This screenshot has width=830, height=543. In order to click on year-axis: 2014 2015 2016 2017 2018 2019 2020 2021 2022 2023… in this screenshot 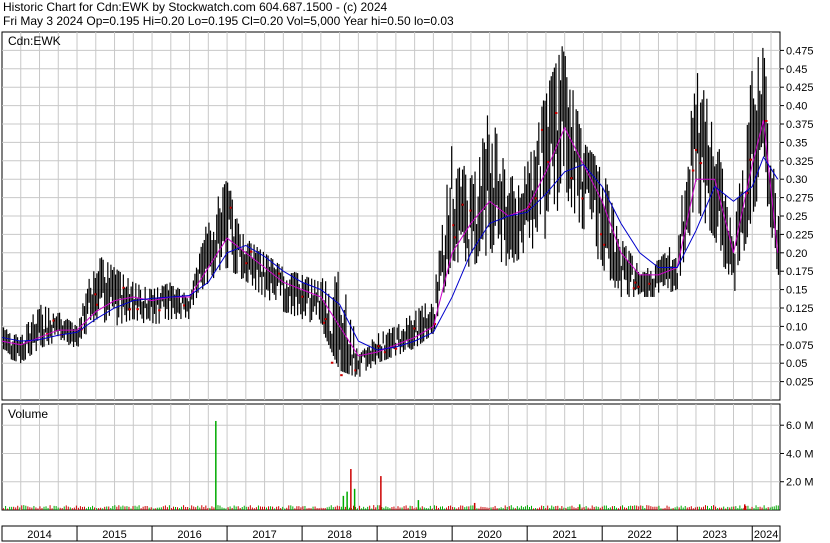, I will do `click(391, 533)`.